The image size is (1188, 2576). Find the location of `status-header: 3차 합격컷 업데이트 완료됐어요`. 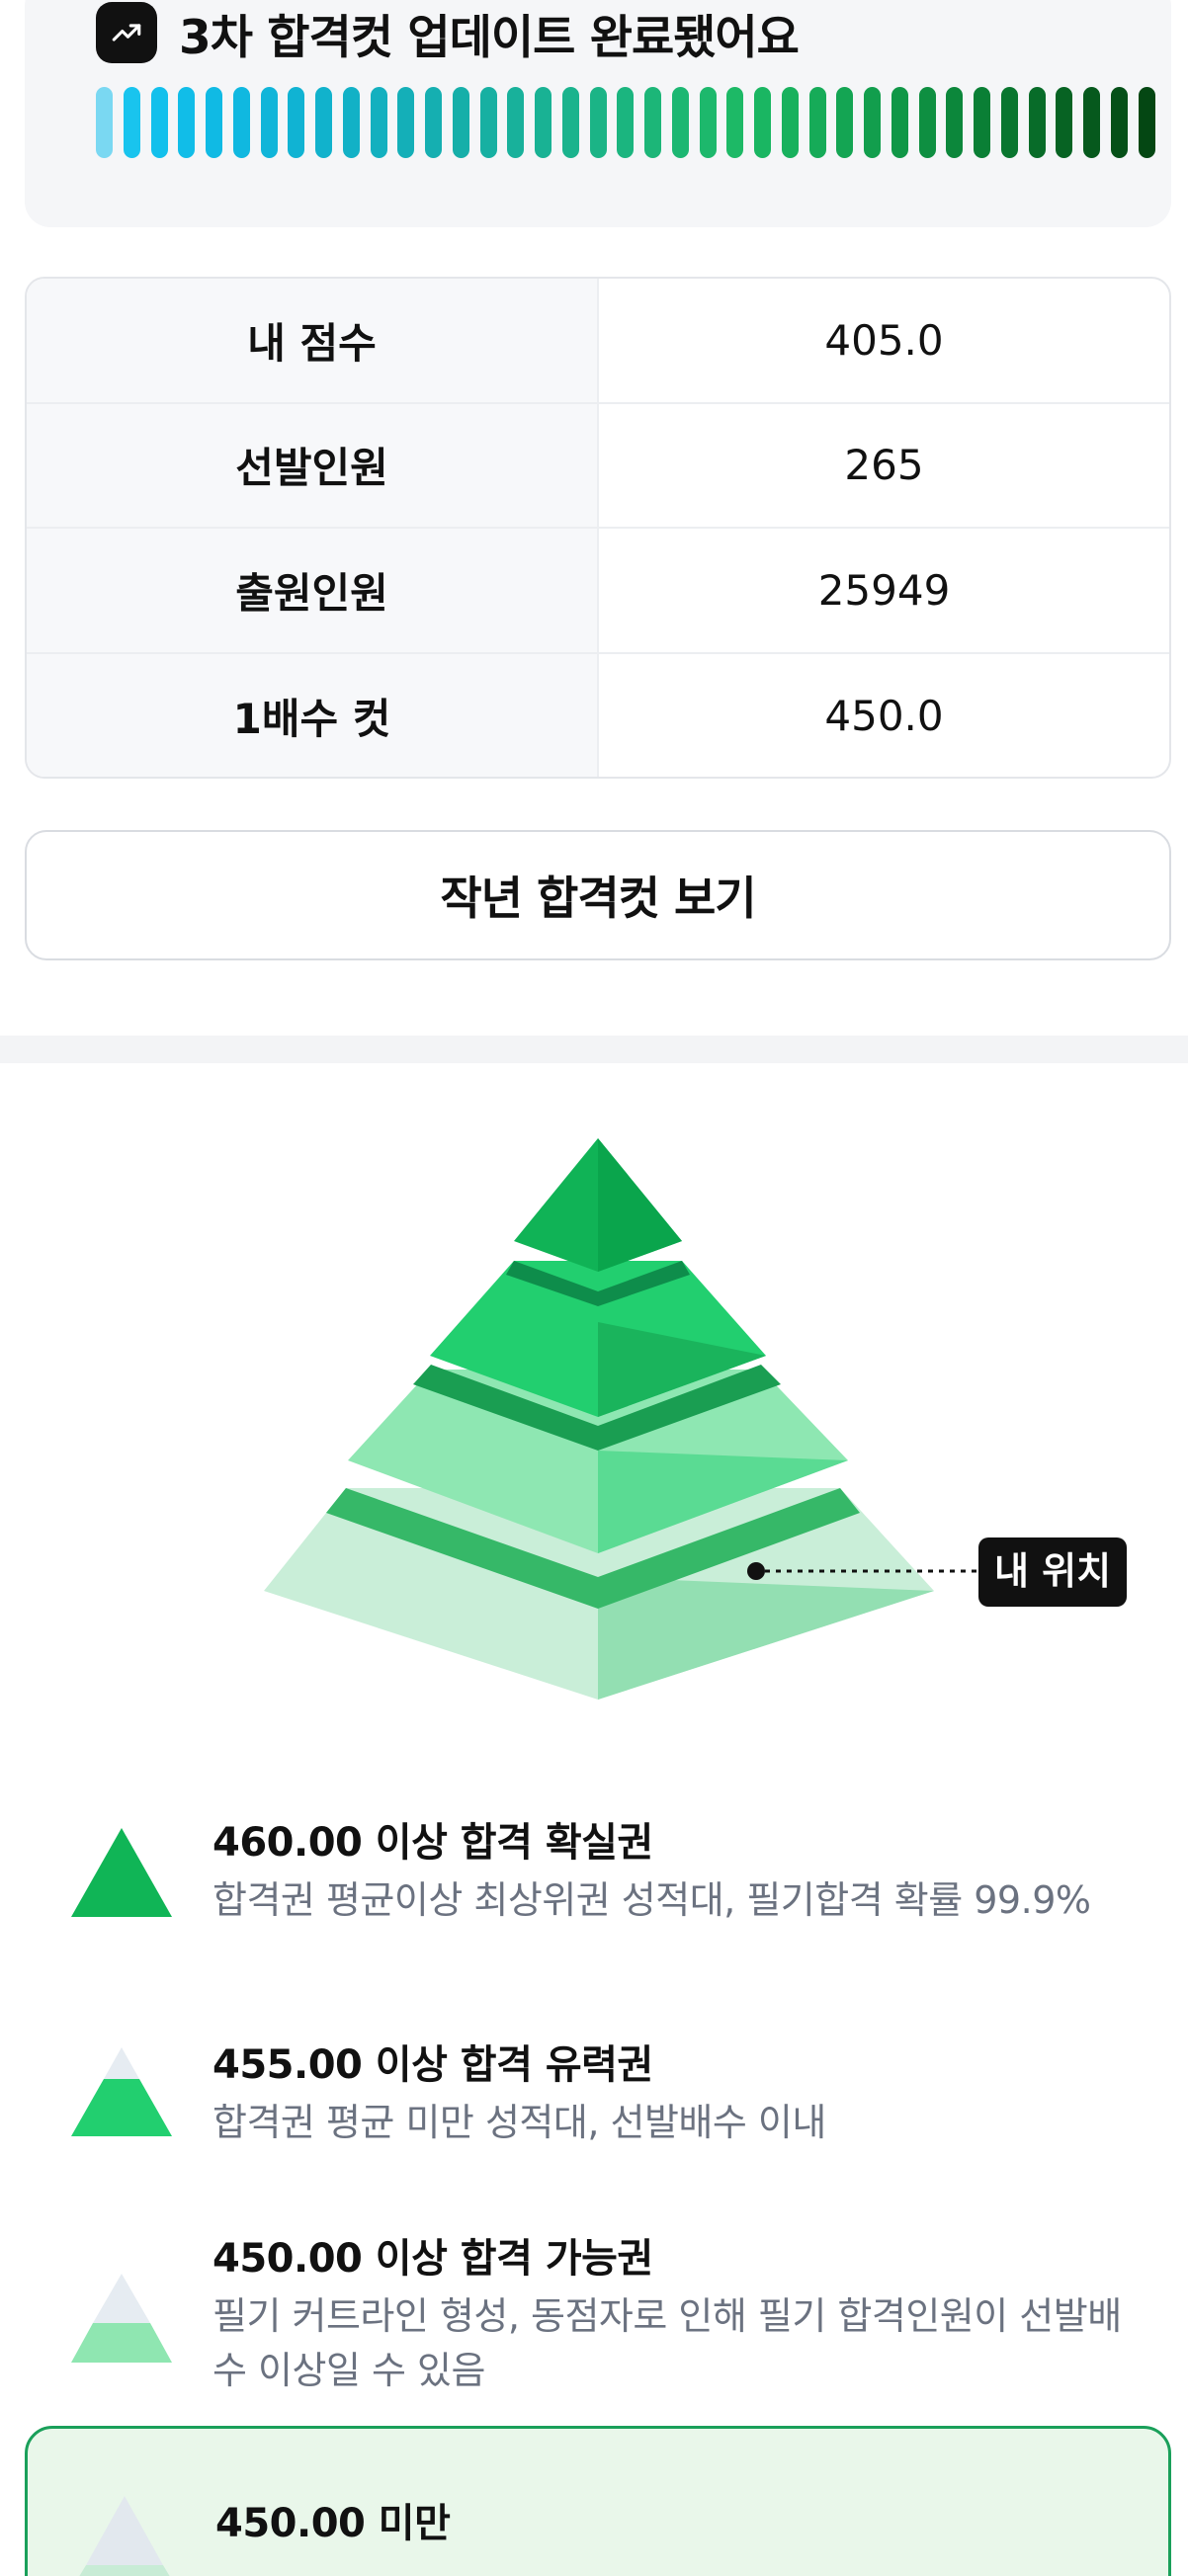

status-header: 3차 합격컷 업데이트 완료됐어요 is located at coordinates (448, 33).